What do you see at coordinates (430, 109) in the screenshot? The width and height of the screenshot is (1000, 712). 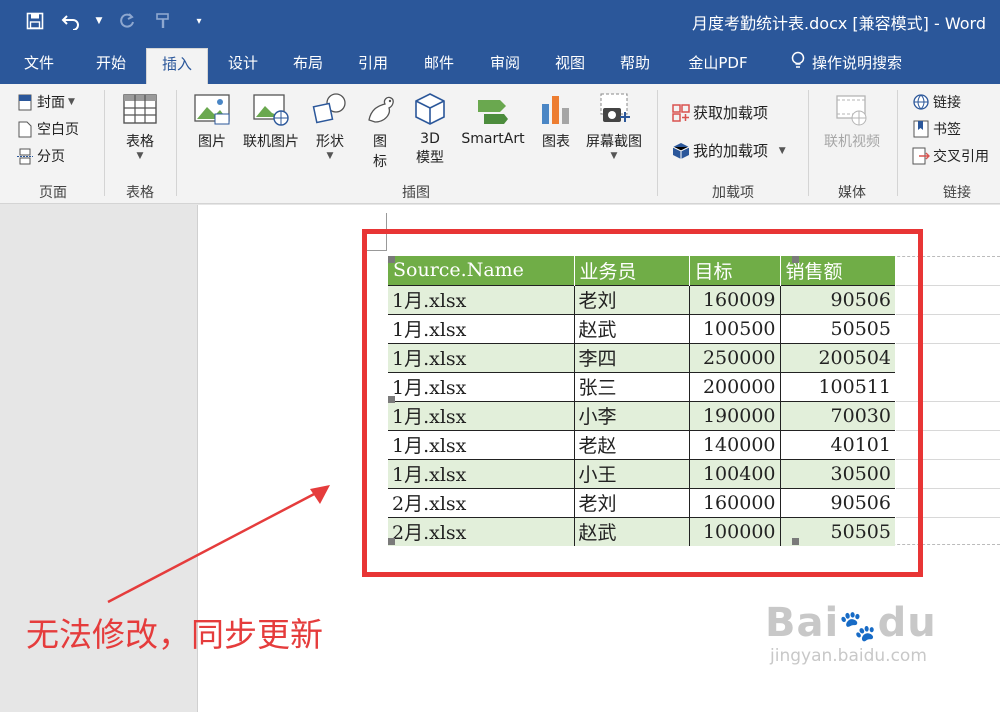 I see `3d-cube-icon` at bounding box center [430, 109].